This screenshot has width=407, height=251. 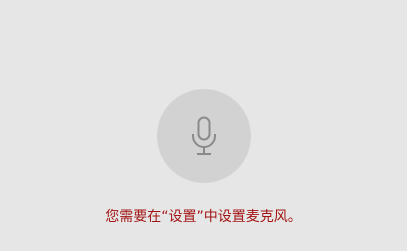 I want to click on microphone-icon, so click(x=204, y=135).